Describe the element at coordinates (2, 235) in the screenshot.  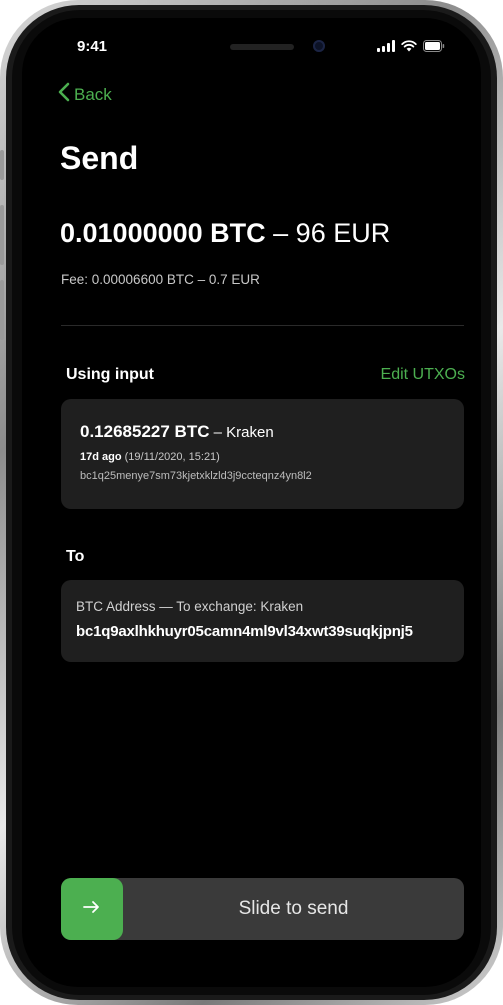
I see `volume-up-button` at that location.